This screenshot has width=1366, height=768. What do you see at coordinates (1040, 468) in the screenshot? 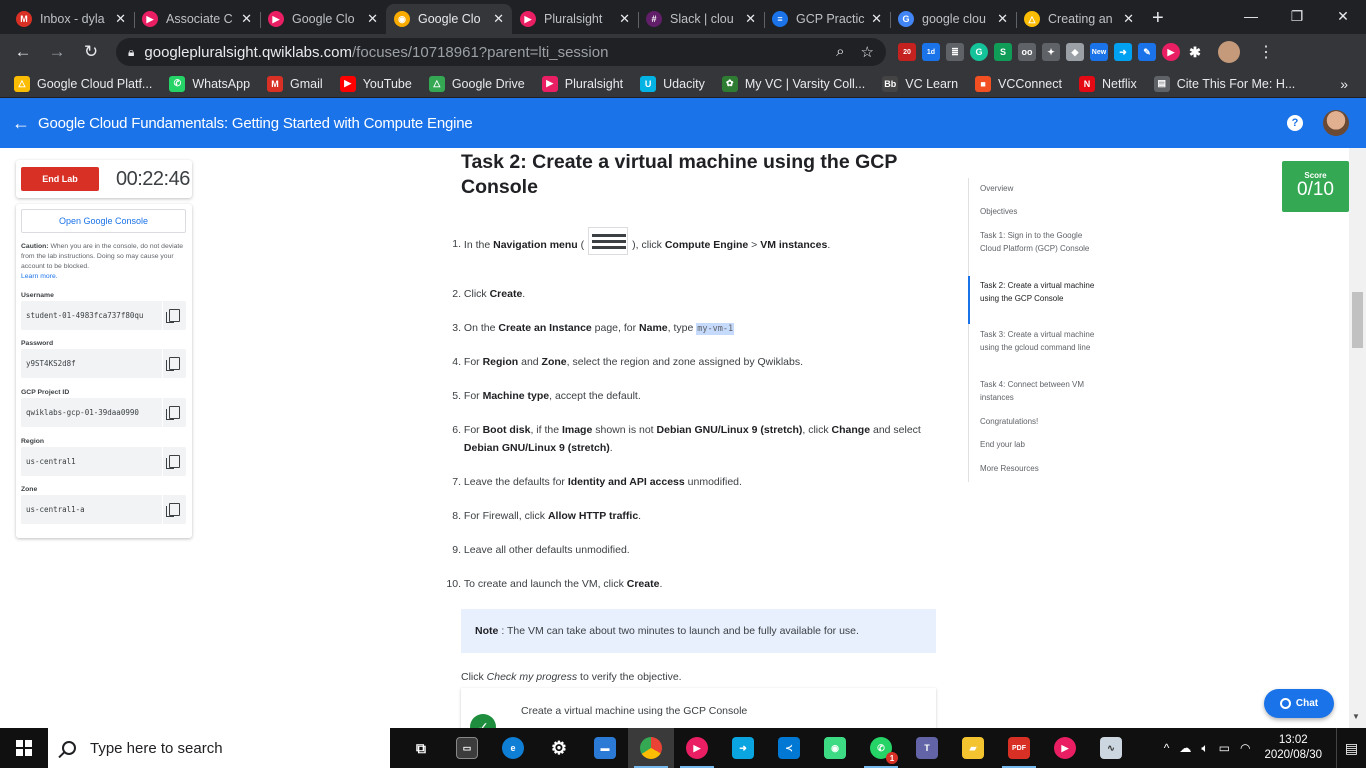
I see `toc-more-resources: More Resources` at bounding box center [1040, 468].